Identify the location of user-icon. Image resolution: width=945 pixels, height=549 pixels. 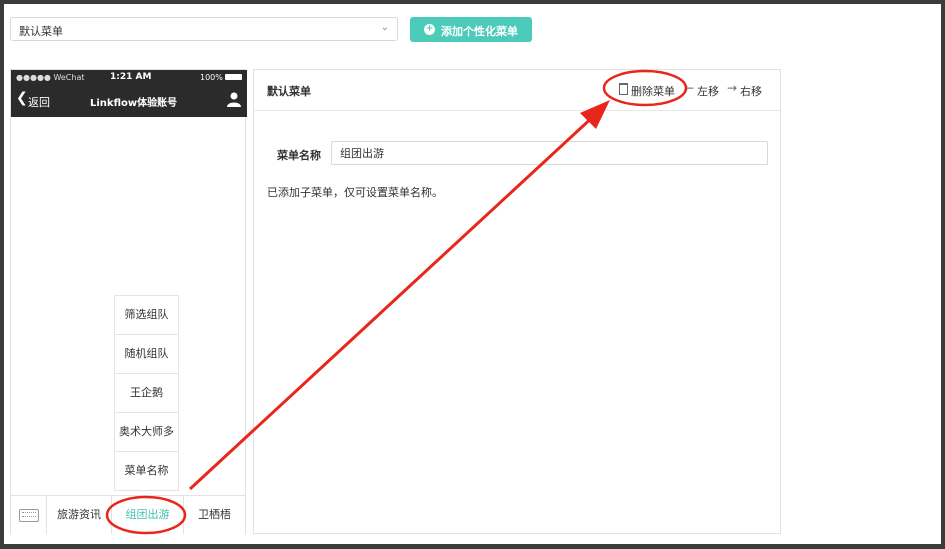
(234, 99).